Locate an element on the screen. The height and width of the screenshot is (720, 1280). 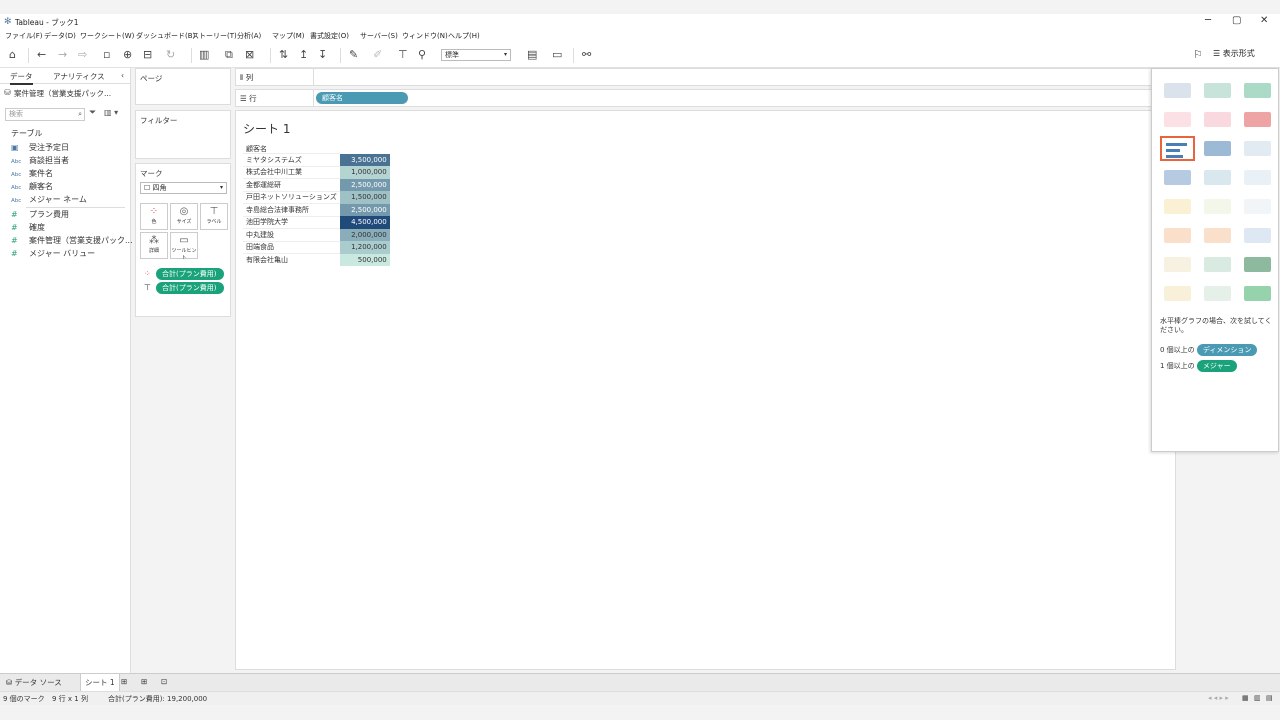
home-icon: ⌂ is located at coordinates (12, 55).